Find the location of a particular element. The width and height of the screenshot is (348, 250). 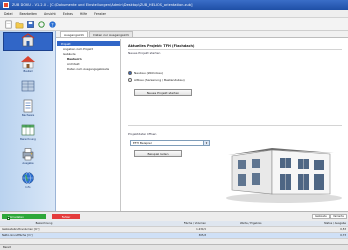

navigation-sidebar: Bauteil Nachweis Berechnung Ausgabe Info is located at coordinates (28, 121).